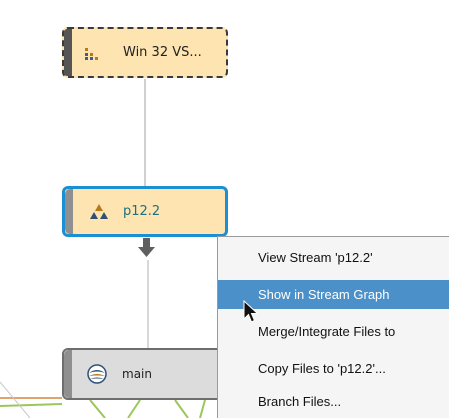 This screenshot has height=418, width=449. Describe the element at coordinates (142, 211) in the screenshot. I see `stream-node-label: p12.2` at that location.